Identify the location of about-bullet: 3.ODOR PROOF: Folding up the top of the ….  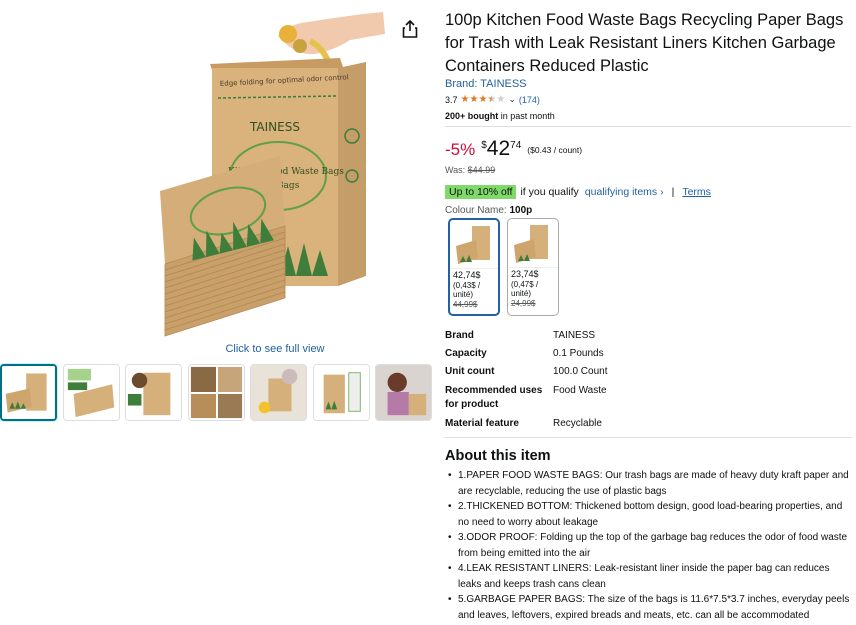
(649, 545).